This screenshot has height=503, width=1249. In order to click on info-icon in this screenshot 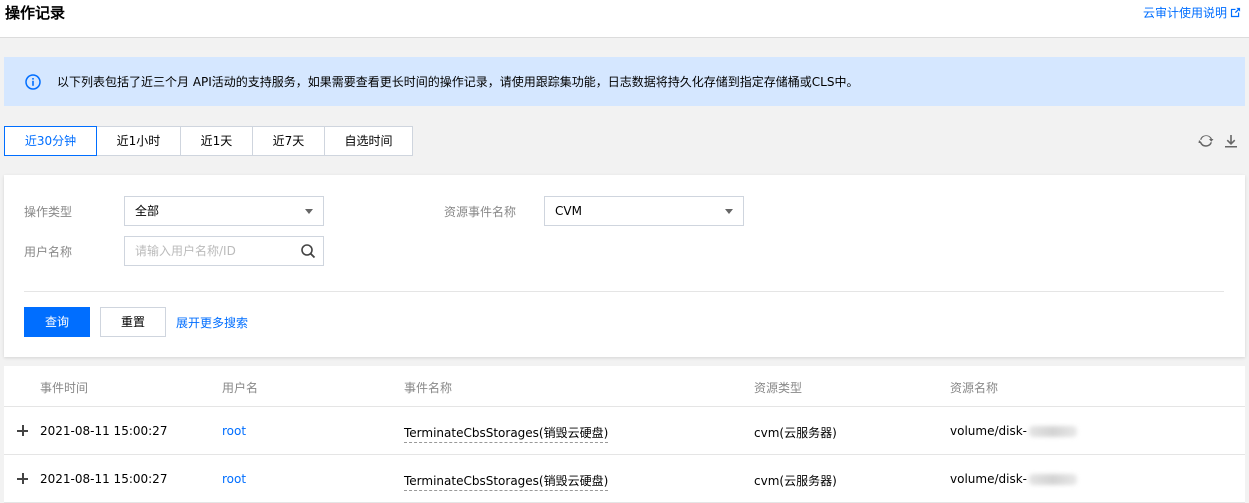, I will do `click(33, 81)`.